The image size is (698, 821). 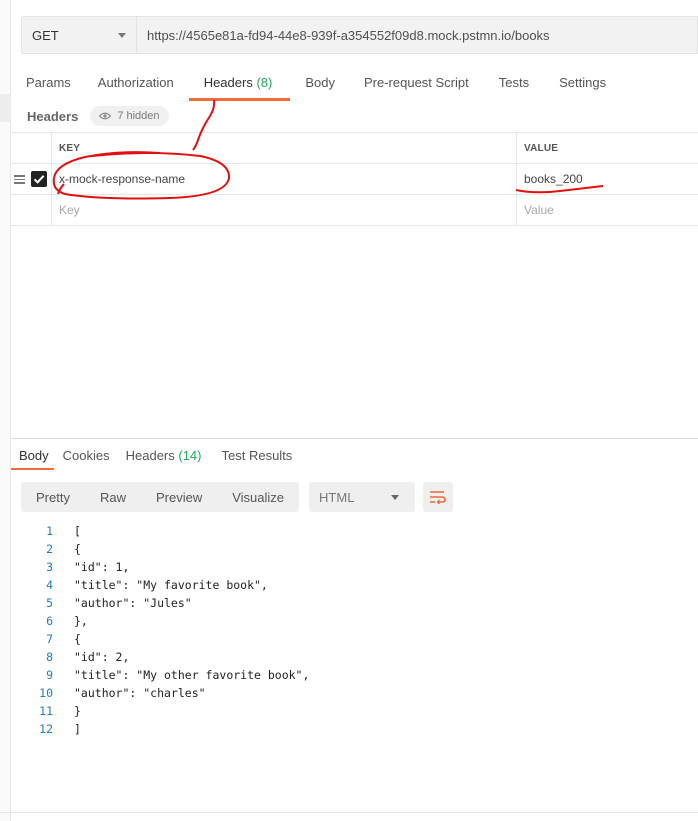 What do you see at coordinates (165, 729) in the screenshot?
I see `code-line: 12]` at bounding box center [165, 729].